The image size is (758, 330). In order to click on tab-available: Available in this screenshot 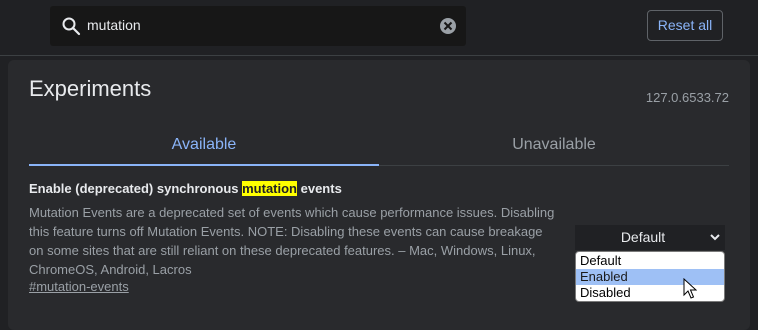, I will do `click(204, 145)`.